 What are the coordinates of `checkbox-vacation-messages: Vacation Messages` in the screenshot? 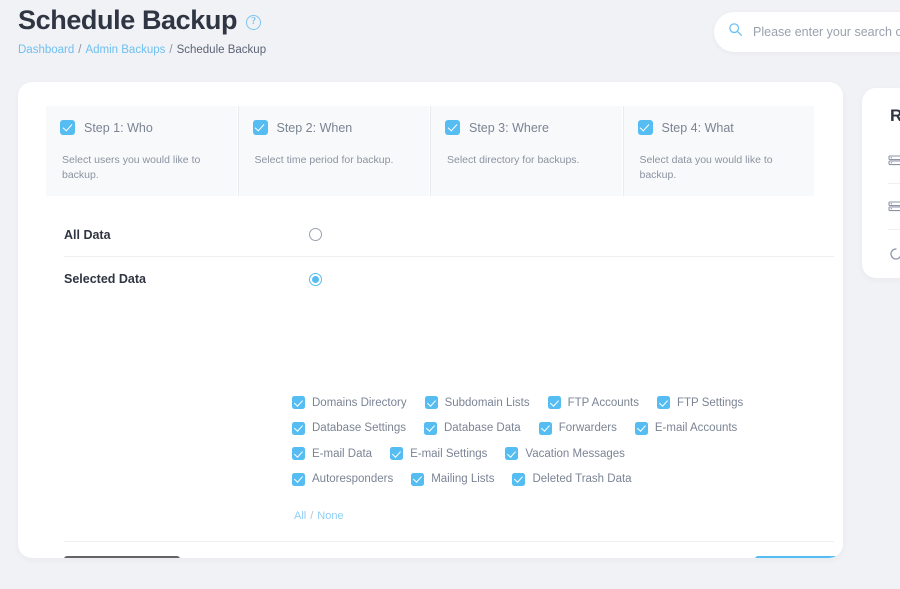 It's located at (565, 453).